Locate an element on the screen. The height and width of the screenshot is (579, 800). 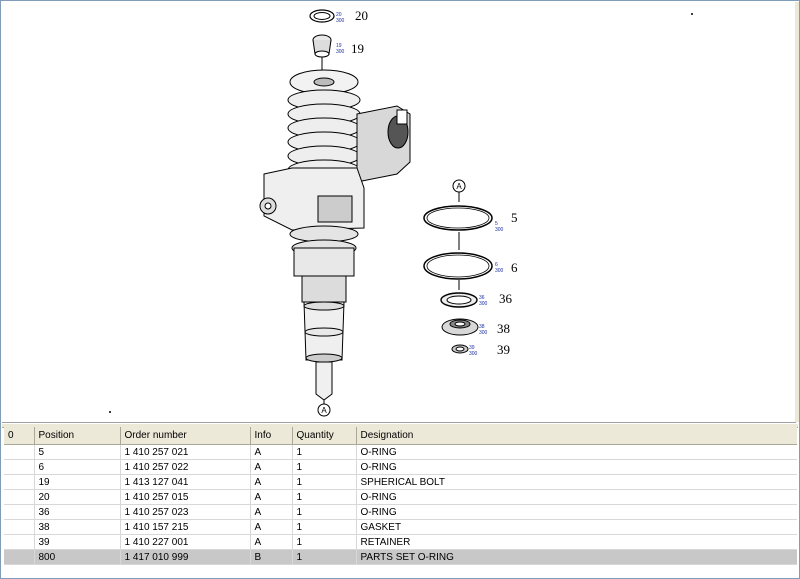
cell-order-number: 1 410 257 023 is located at coordinates (185, 512).